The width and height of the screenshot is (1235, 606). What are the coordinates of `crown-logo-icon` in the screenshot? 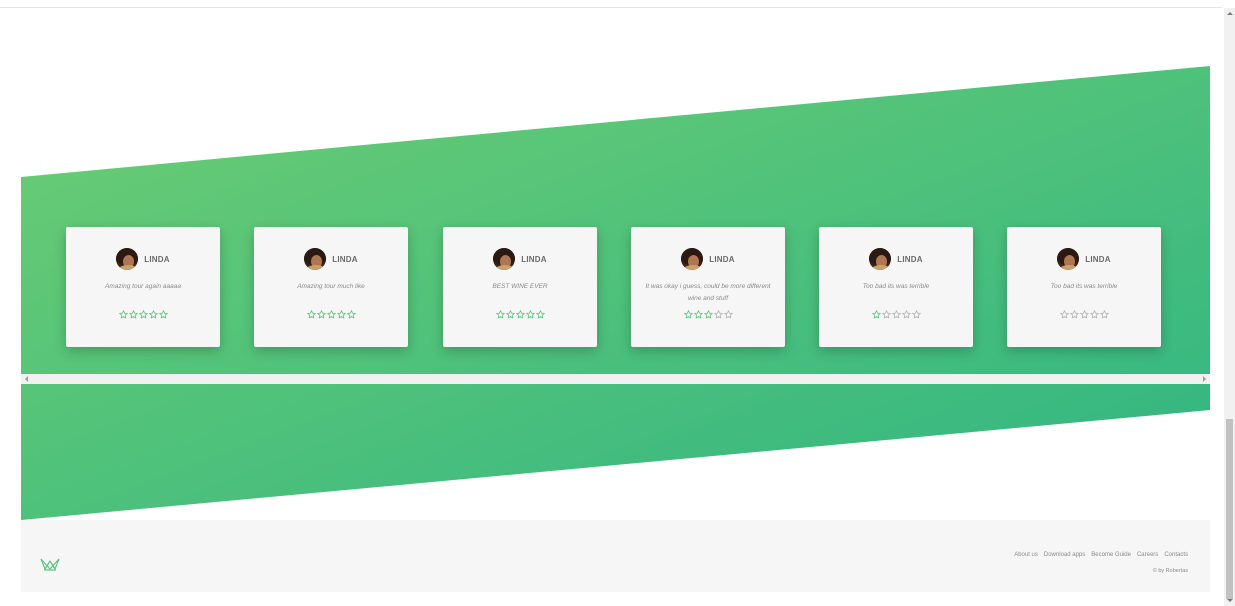 It's located at (50, 564).